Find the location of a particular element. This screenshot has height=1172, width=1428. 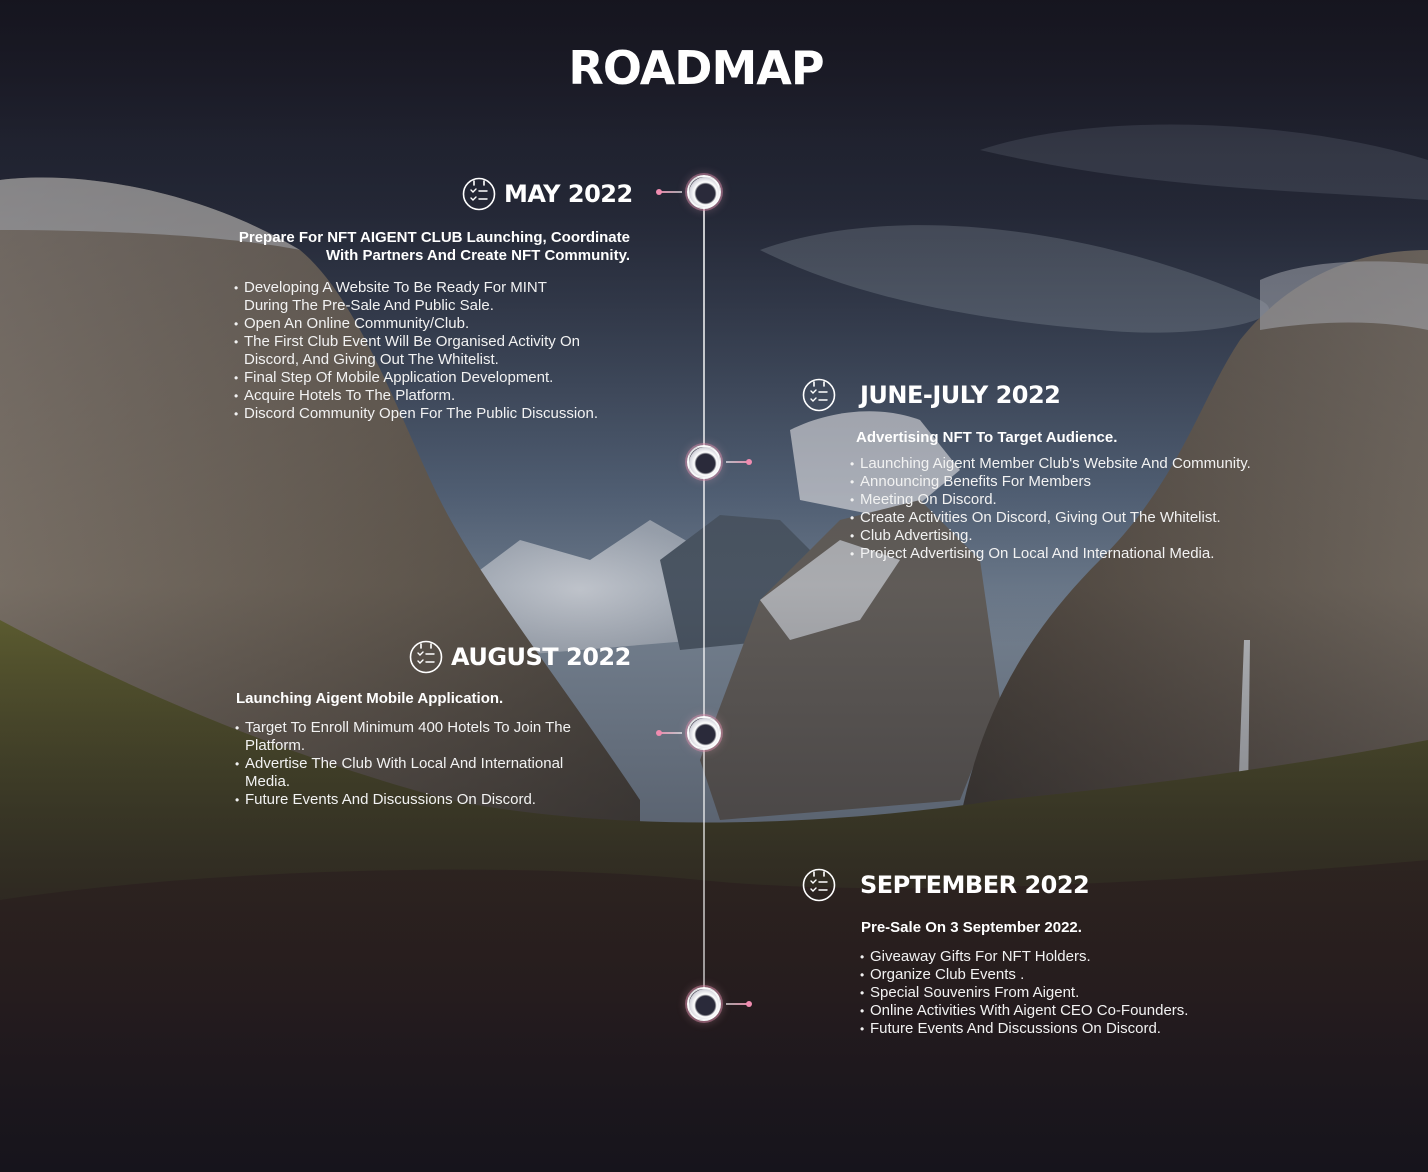

phase-title: SEPTEMBER 2022 is located at coordinates (975, 885).